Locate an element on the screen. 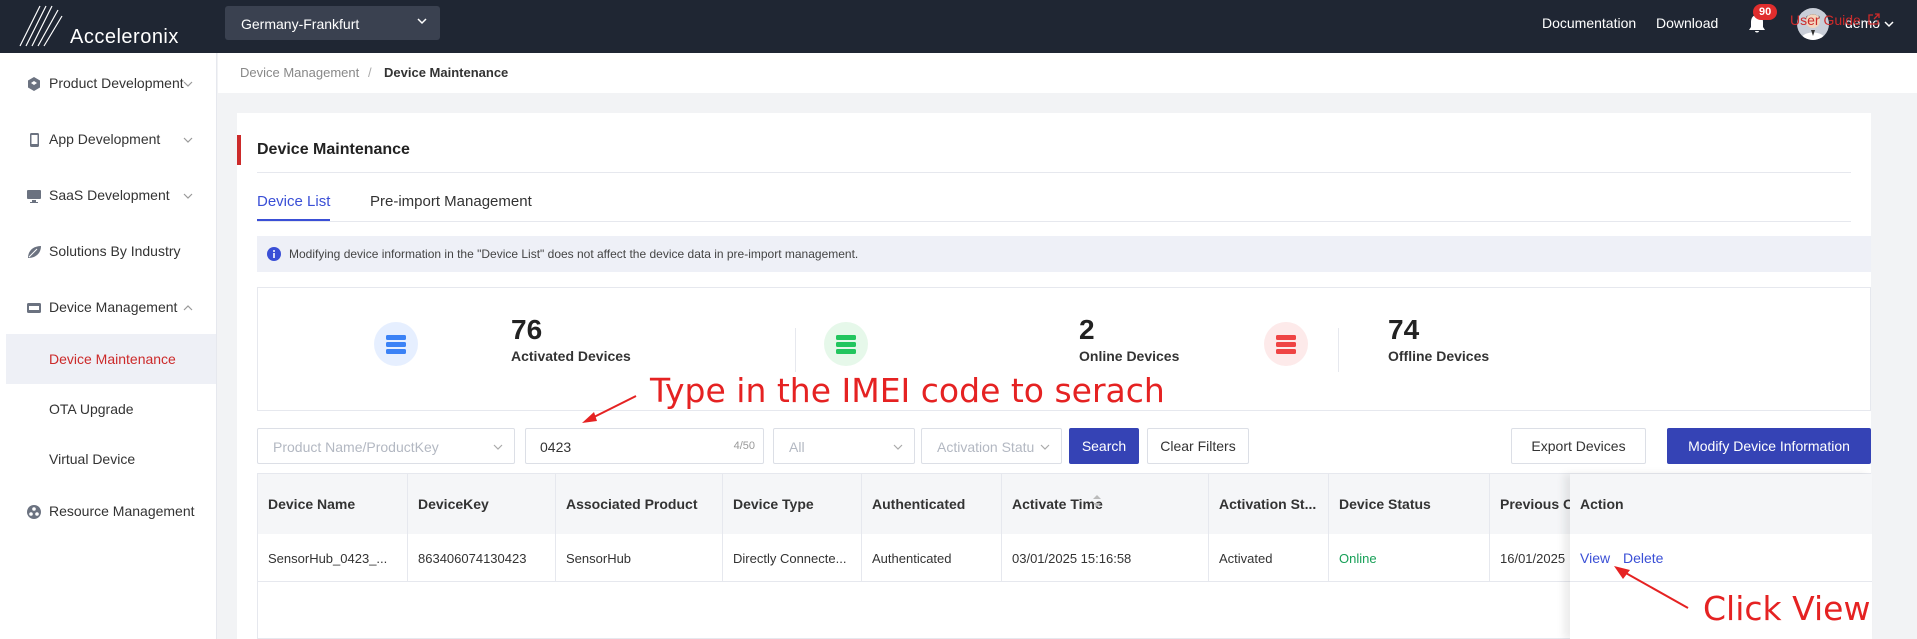  offline-devices-icon is located at coordinates (1286, 344).